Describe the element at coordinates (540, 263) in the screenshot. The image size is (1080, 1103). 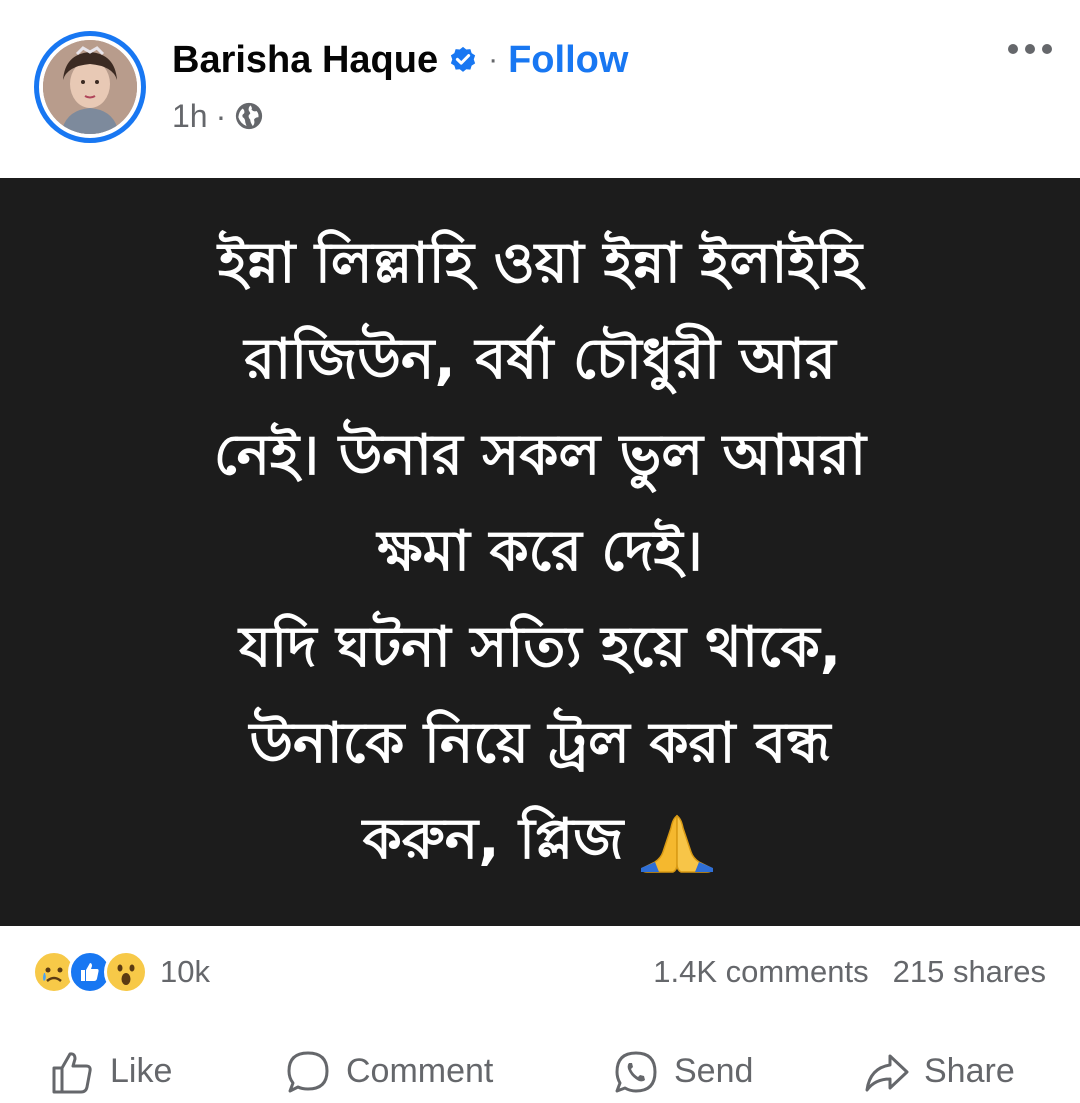
I see `image-text-line: ইন্না লিল্লাহি ওয়া ইন্না ইলাইহি` at that location.